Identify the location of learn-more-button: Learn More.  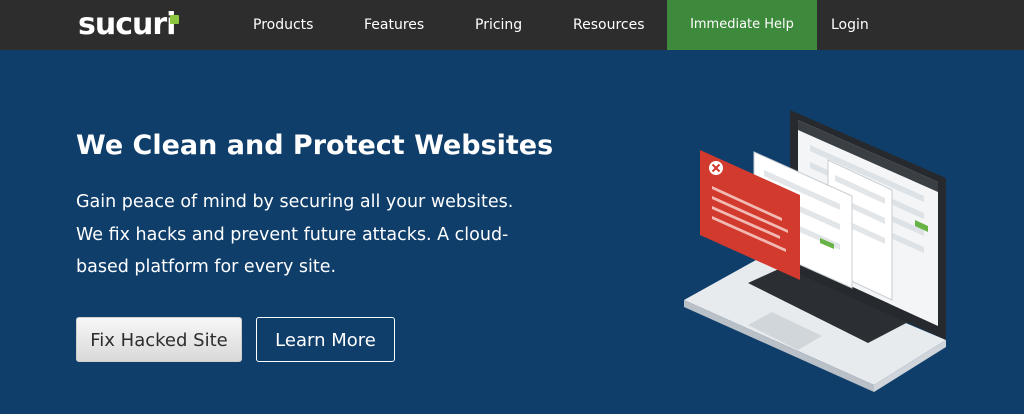
(325, 339).